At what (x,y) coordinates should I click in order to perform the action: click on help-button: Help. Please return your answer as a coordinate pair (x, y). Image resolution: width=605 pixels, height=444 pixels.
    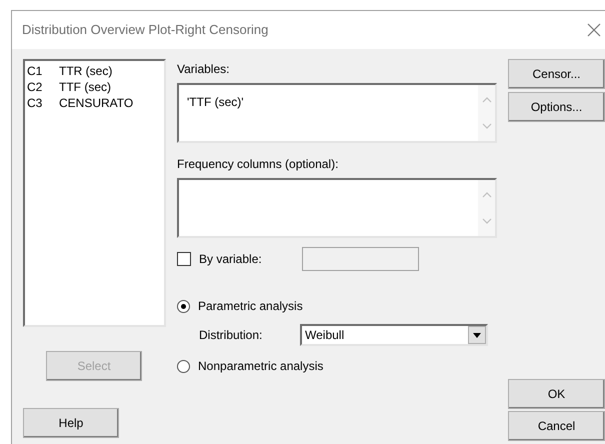
    Looking at the image, I should click on (71, 423).